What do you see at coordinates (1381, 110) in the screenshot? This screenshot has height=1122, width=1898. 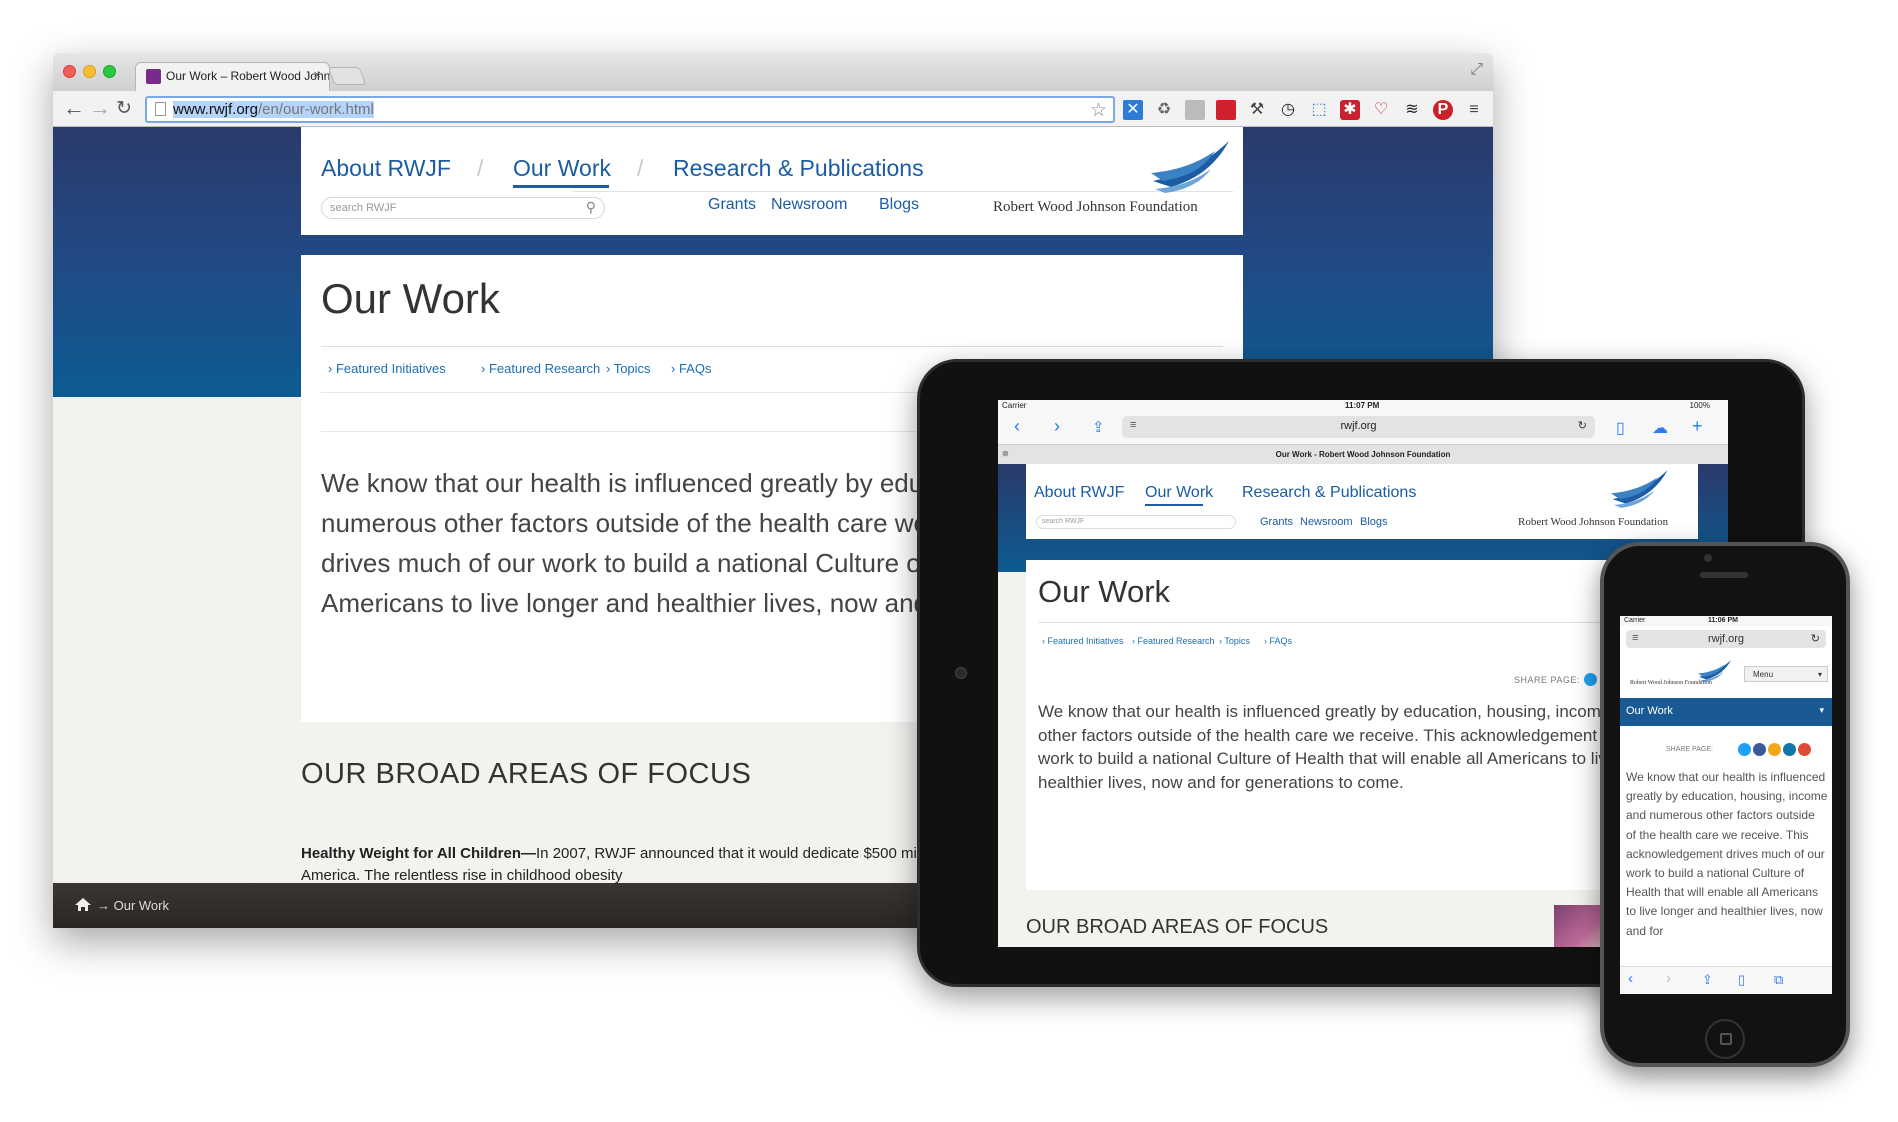 I see `extension-heart-icon: ♡` at bounding box center [1381, 110].